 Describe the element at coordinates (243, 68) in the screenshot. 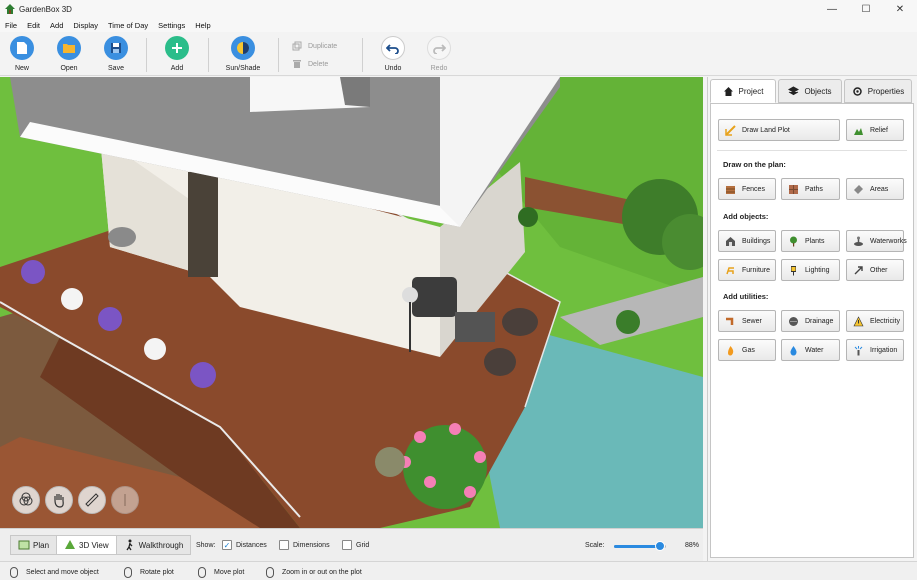

I see `sunshade-label: Sun/Shade` at that location.